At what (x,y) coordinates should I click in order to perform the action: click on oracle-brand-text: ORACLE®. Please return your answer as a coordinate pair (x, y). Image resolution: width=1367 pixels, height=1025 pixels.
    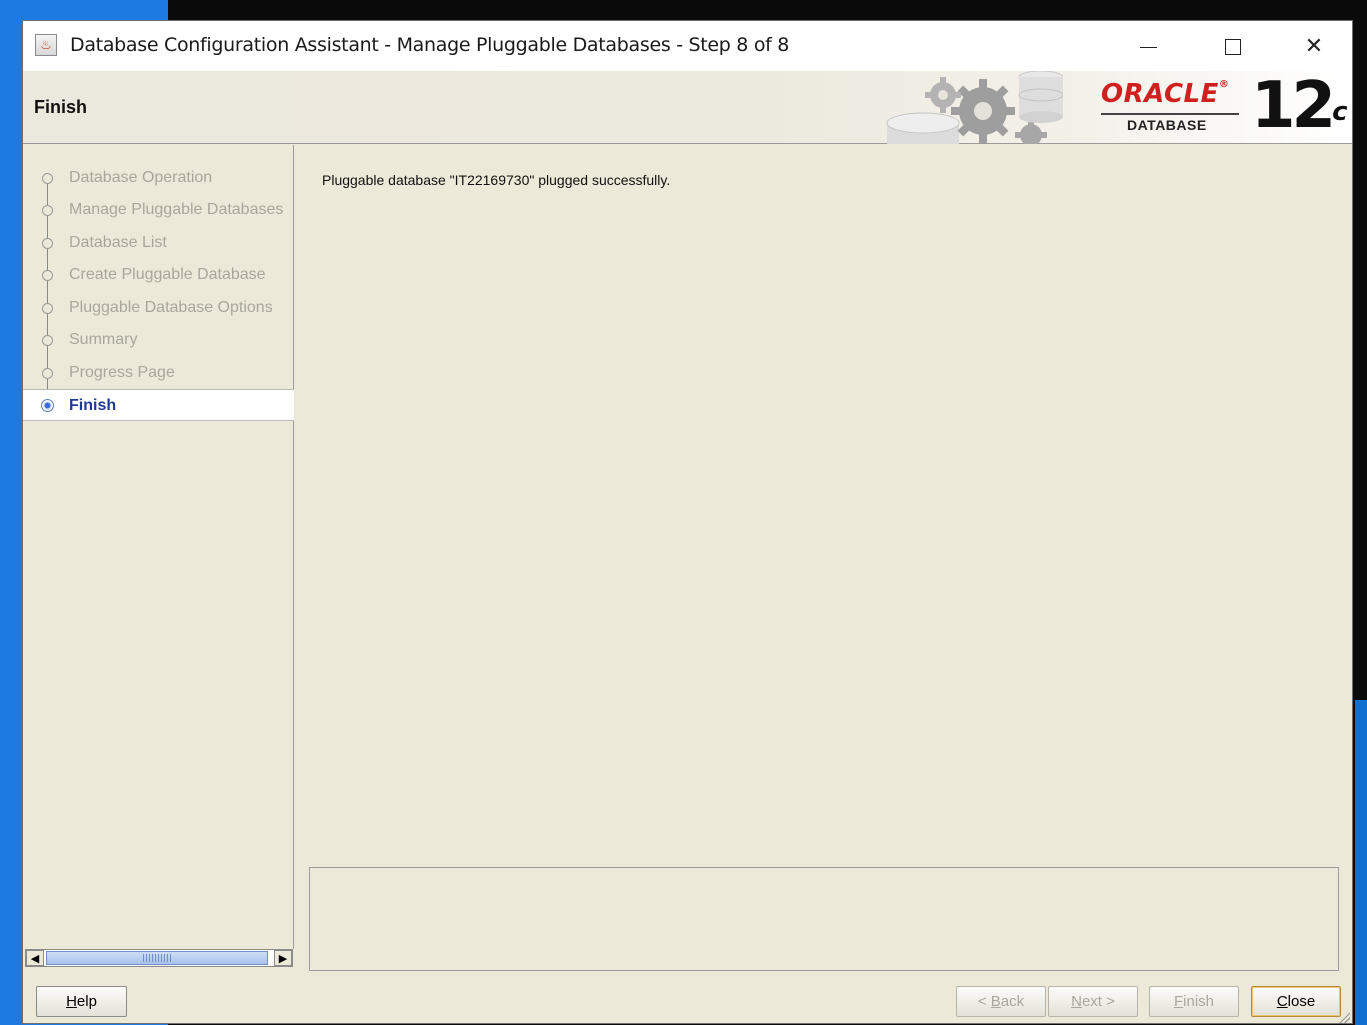
    Looking at the image, I should click on (1165, 94).